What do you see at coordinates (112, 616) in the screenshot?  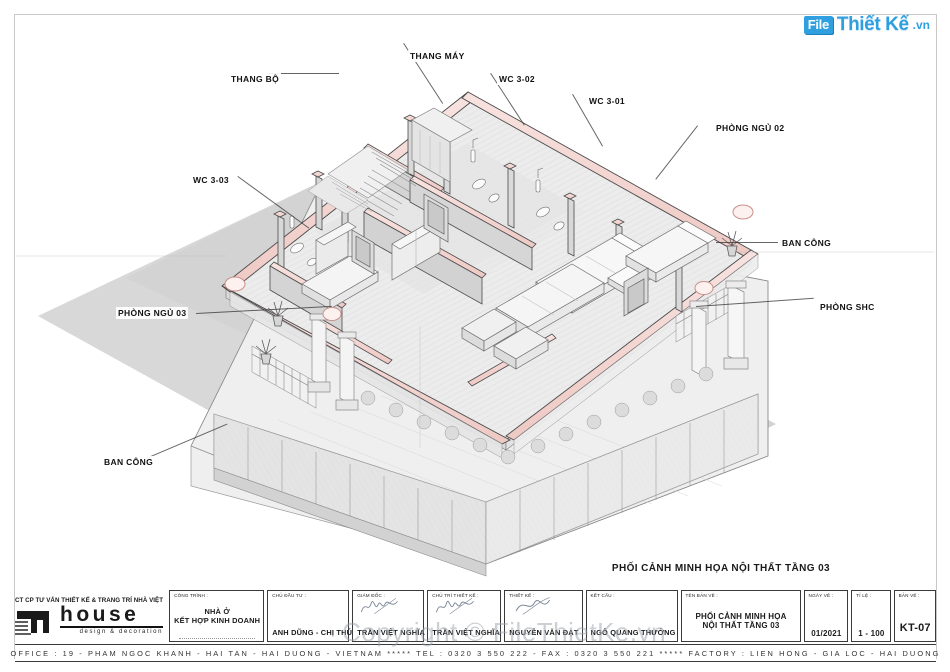 I see `house-wordmark: house` at bounding box center [112, 616].